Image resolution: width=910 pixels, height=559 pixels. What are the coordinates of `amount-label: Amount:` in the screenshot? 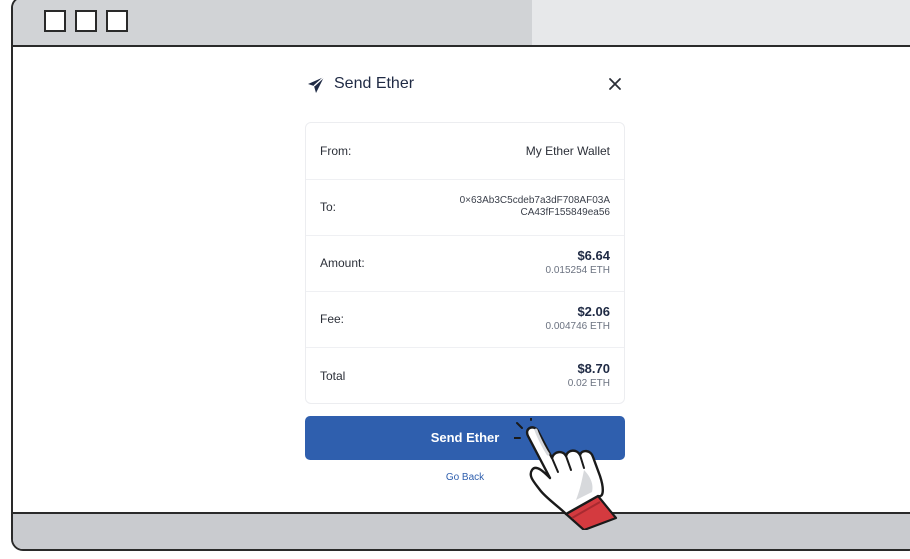 It's located at (342, 263).